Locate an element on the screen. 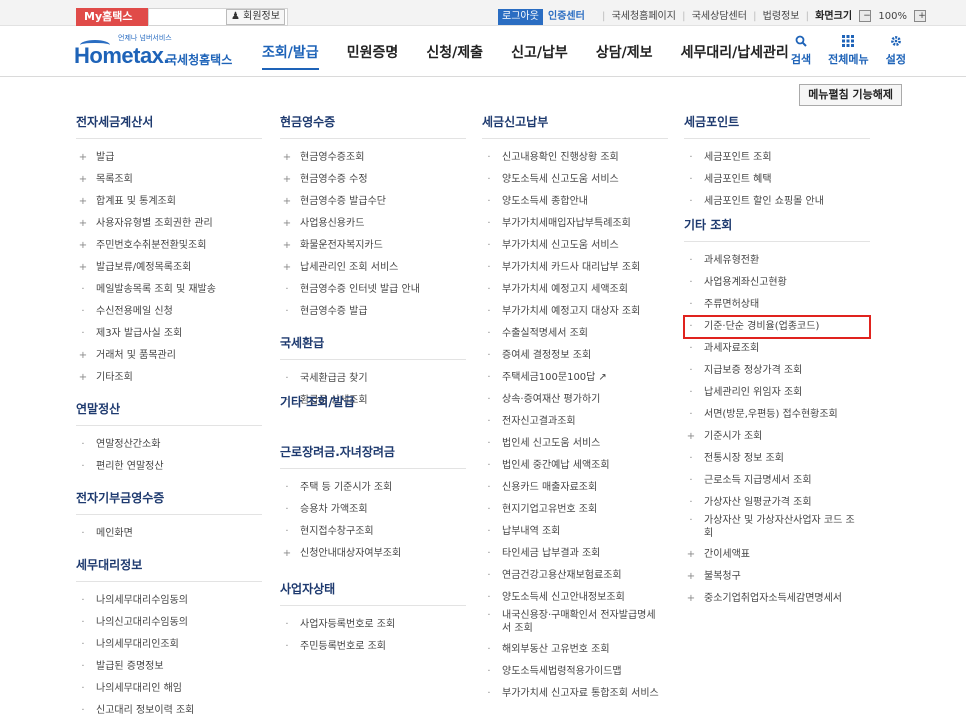 The image size is (966, 726). menu-item: + 간이세액표 is located at coordinates (777, 555).